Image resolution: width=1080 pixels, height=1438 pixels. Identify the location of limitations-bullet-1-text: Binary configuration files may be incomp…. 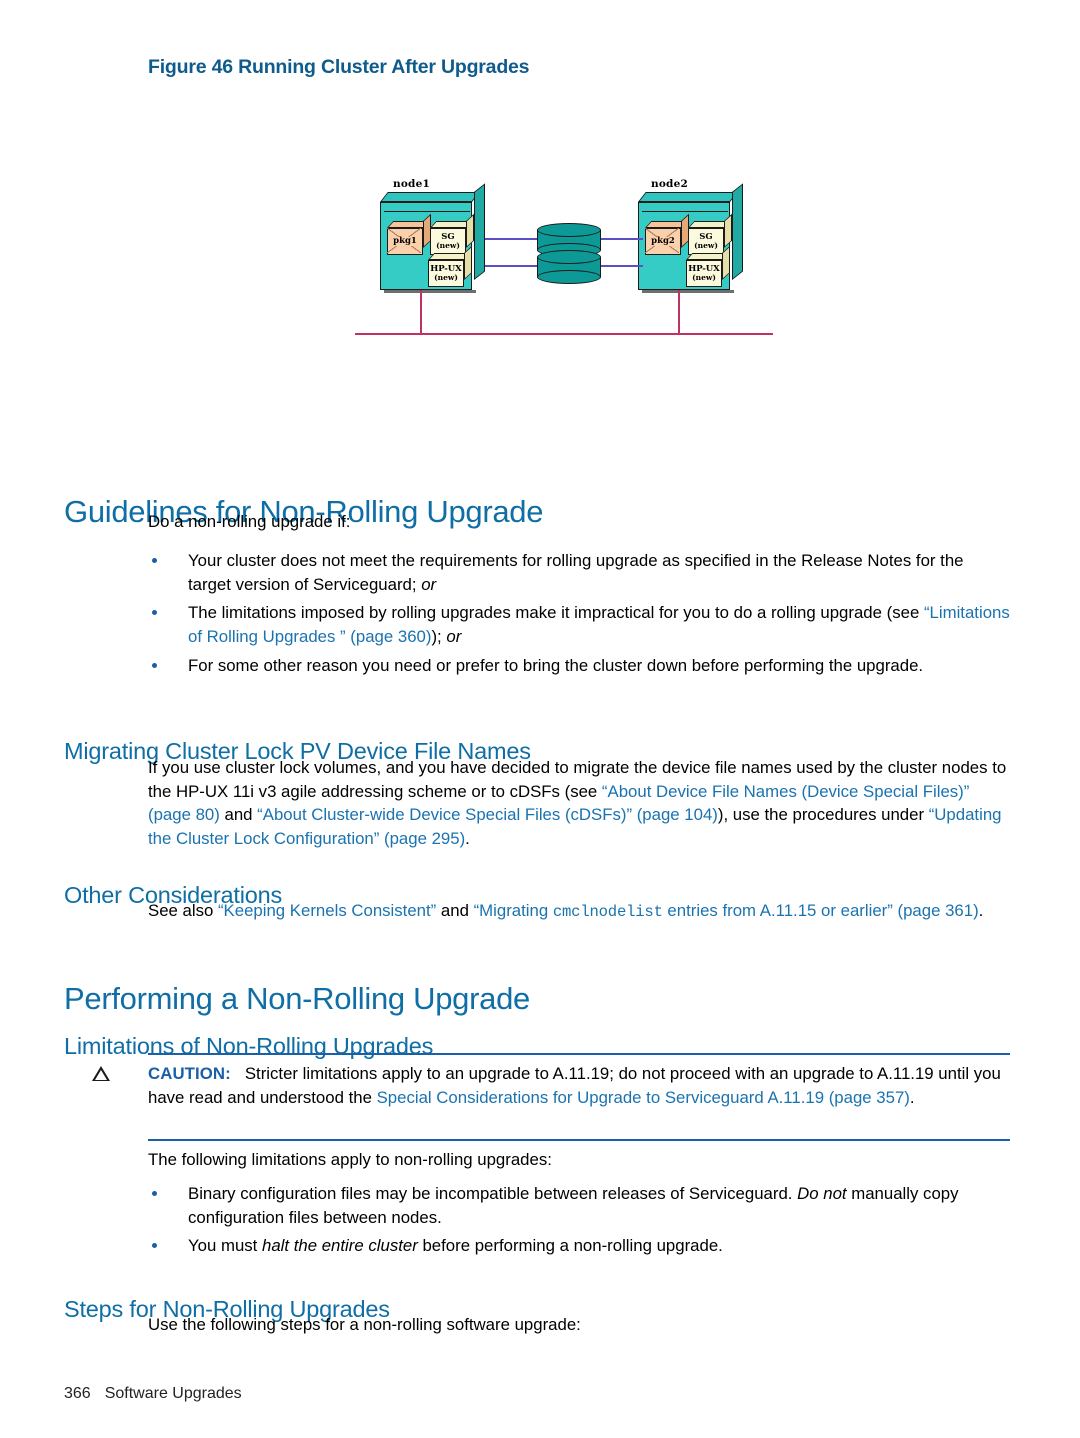
(573, 1205).